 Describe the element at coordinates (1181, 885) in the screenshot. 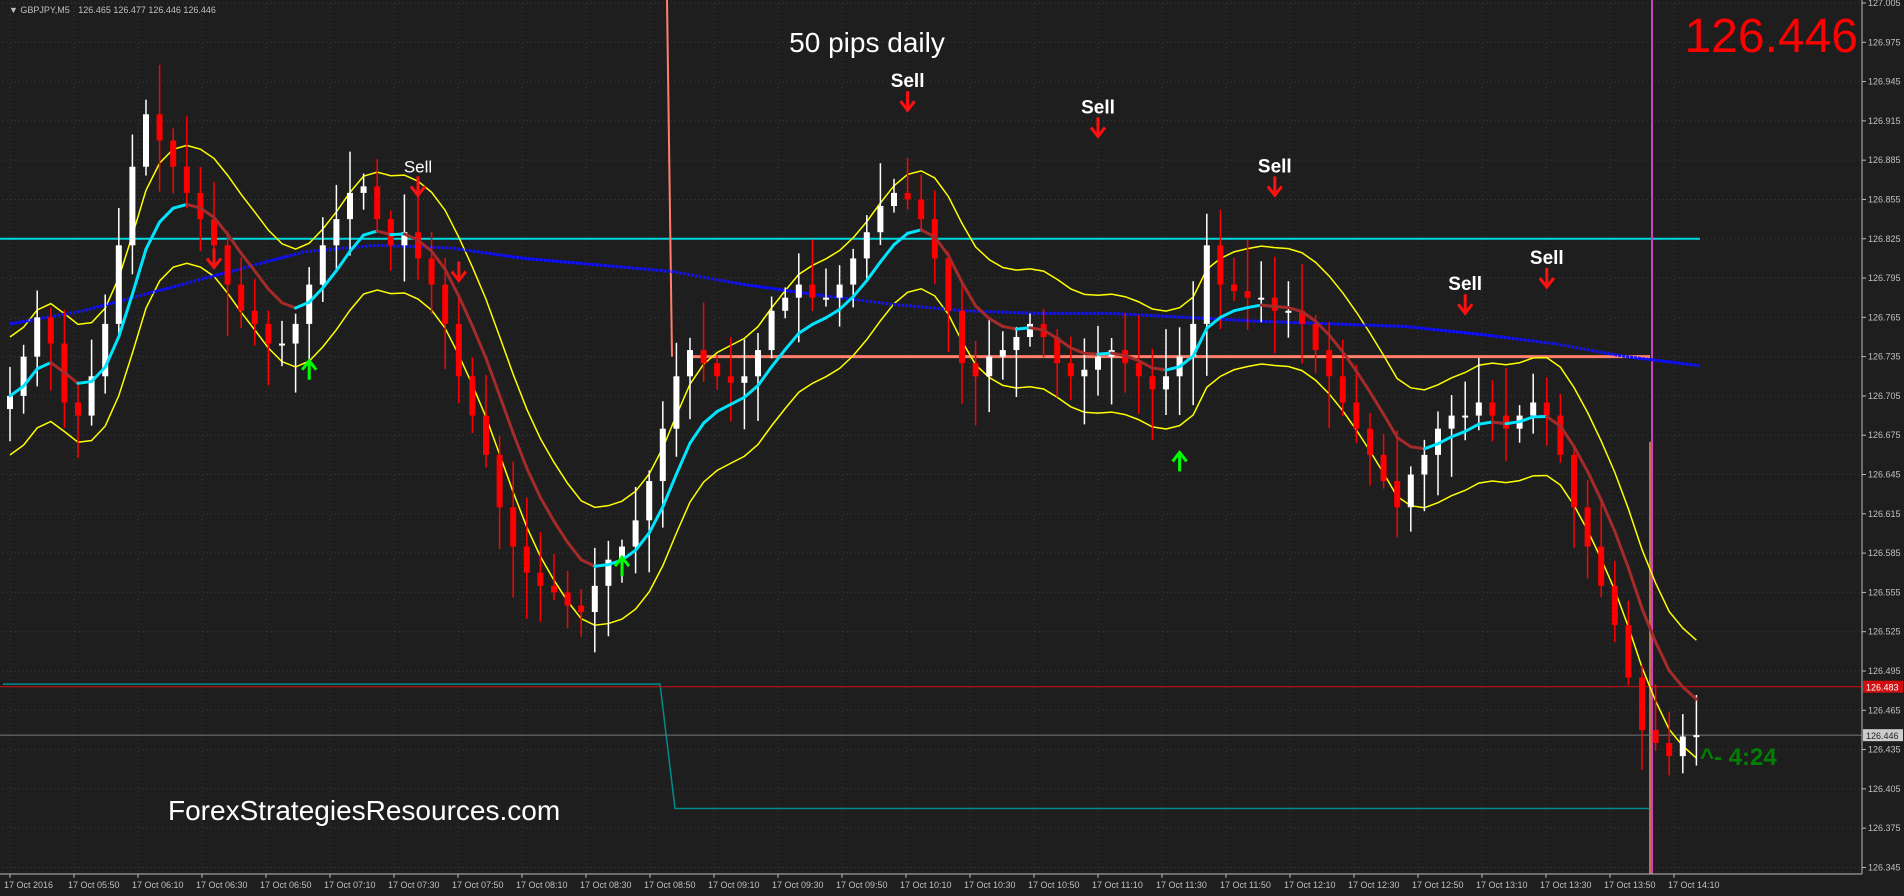

I see `time-tick-label: 17 Oct 11:30` at that location.